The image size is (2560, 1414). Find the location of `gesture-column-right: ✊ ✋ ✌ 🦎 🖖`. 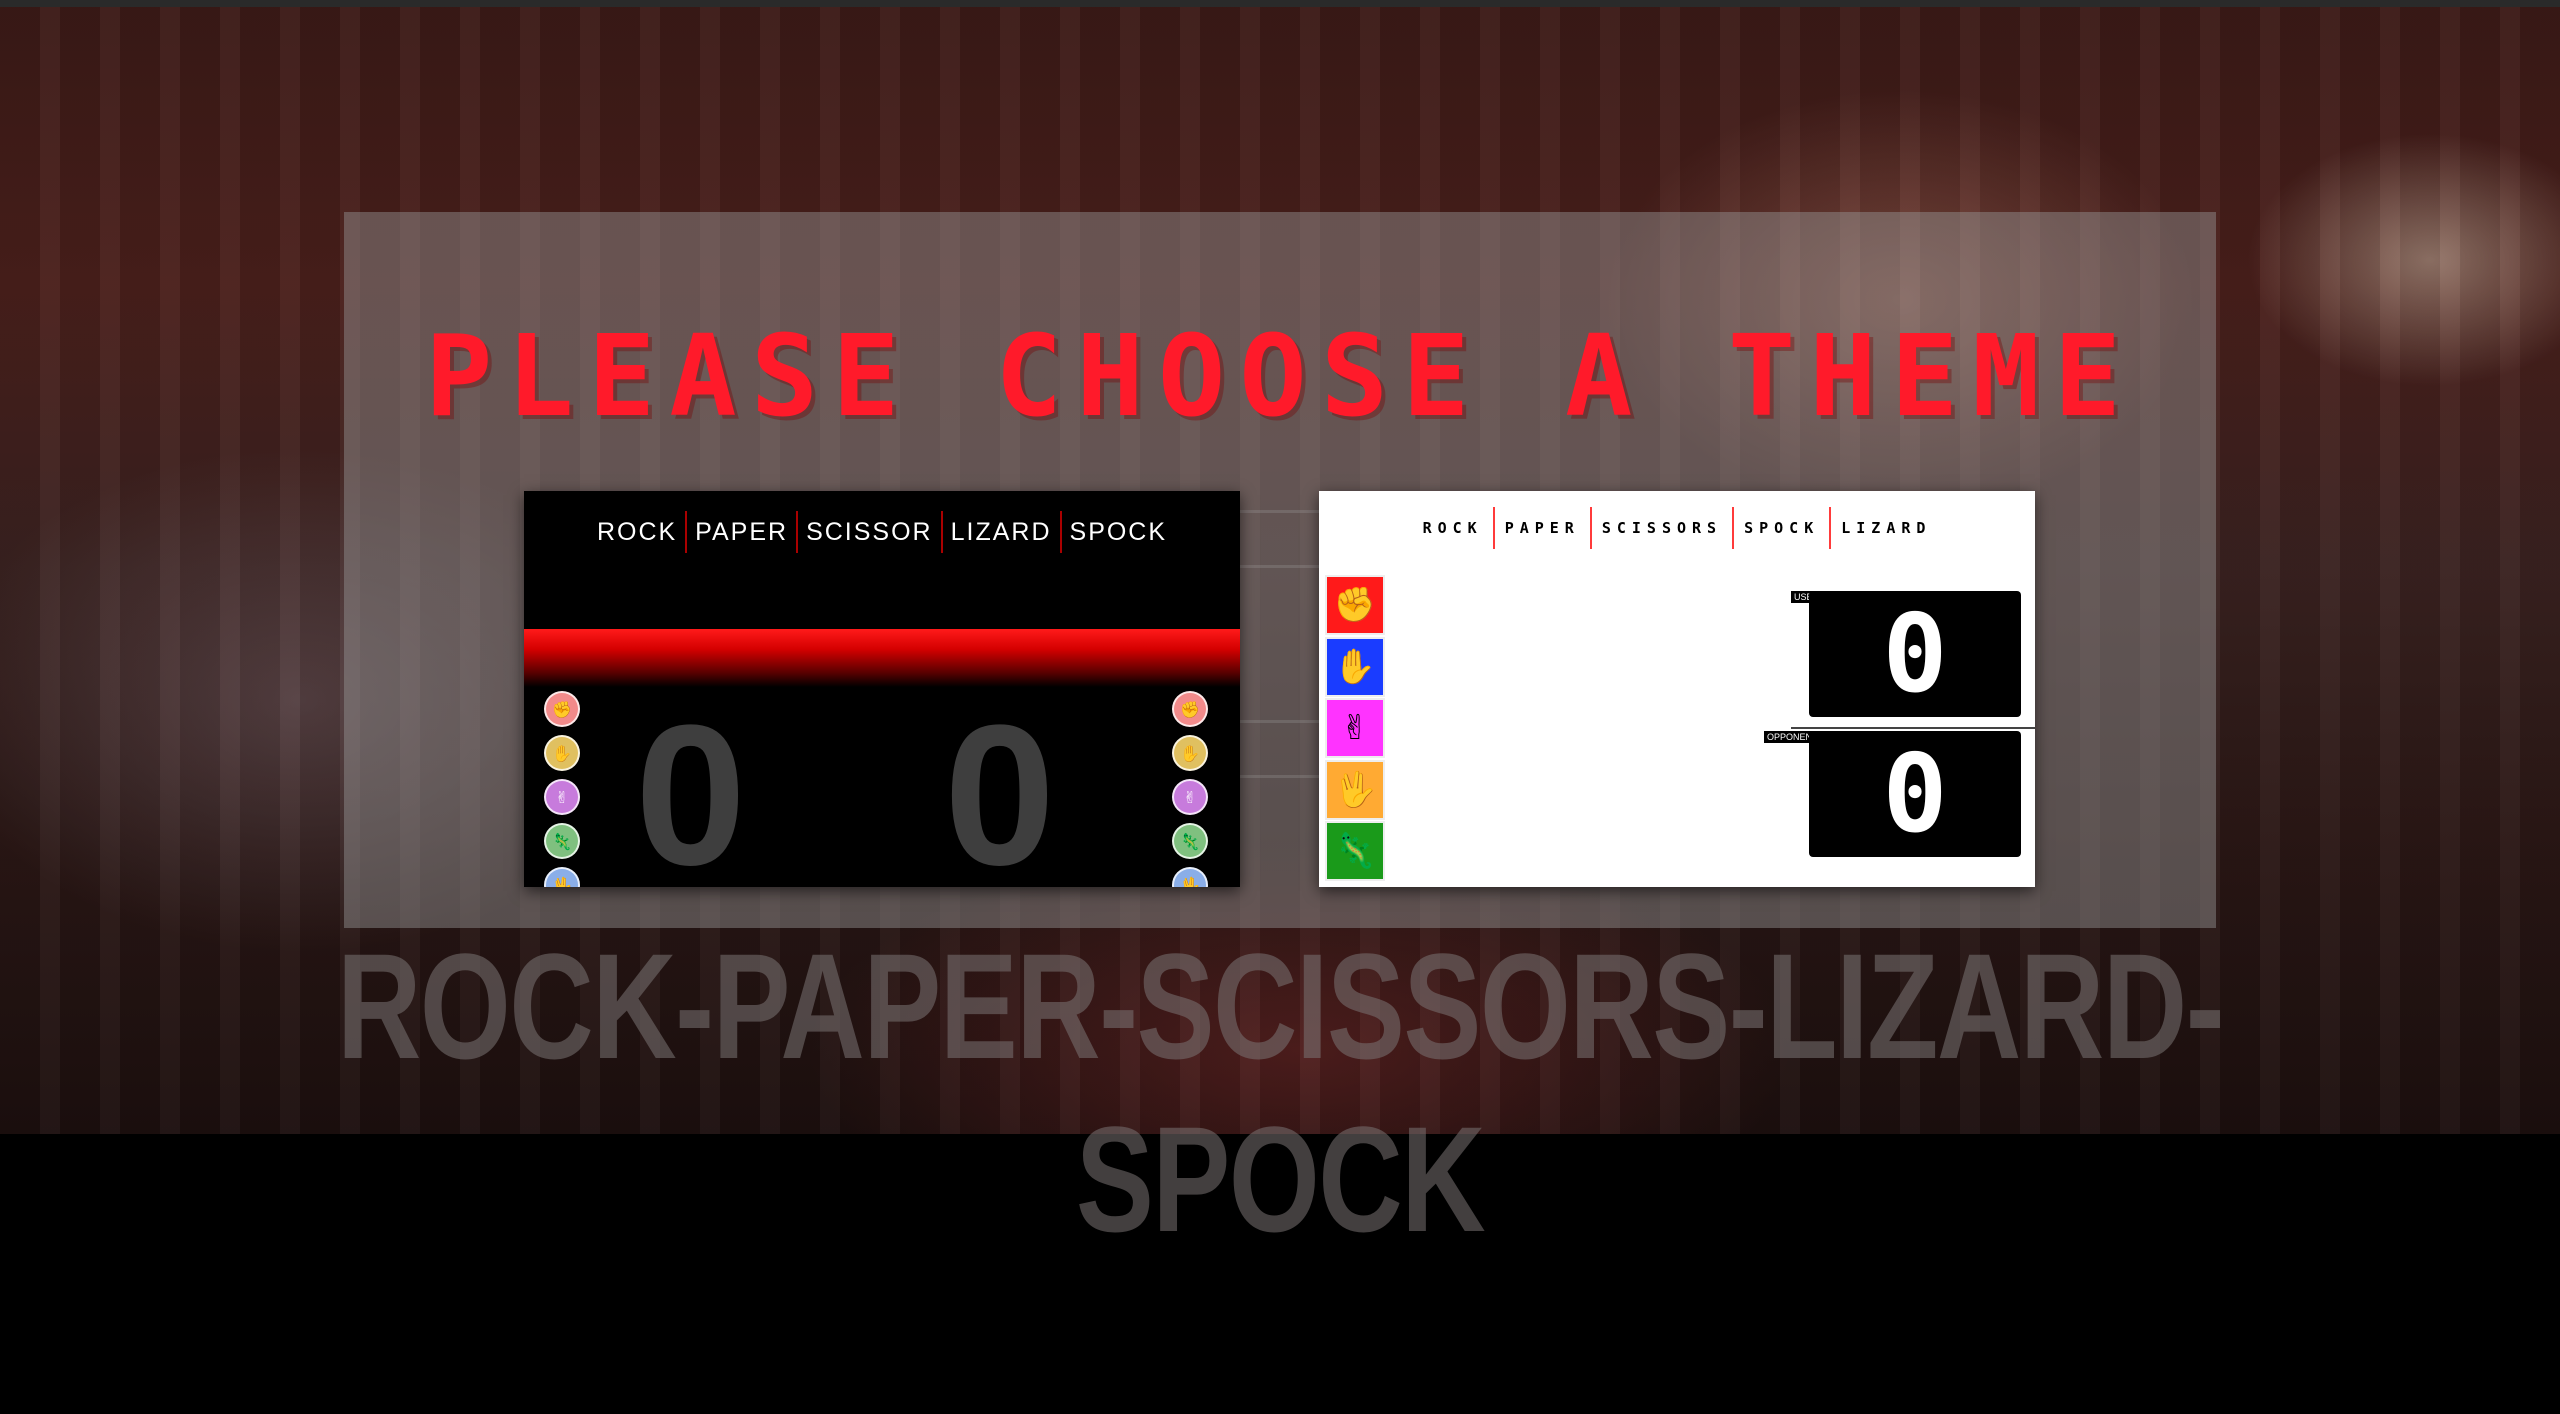

gesture-column-right: ✊ ✋ ✌ 🦎 🖖 is located at coordinates (1190, 789).